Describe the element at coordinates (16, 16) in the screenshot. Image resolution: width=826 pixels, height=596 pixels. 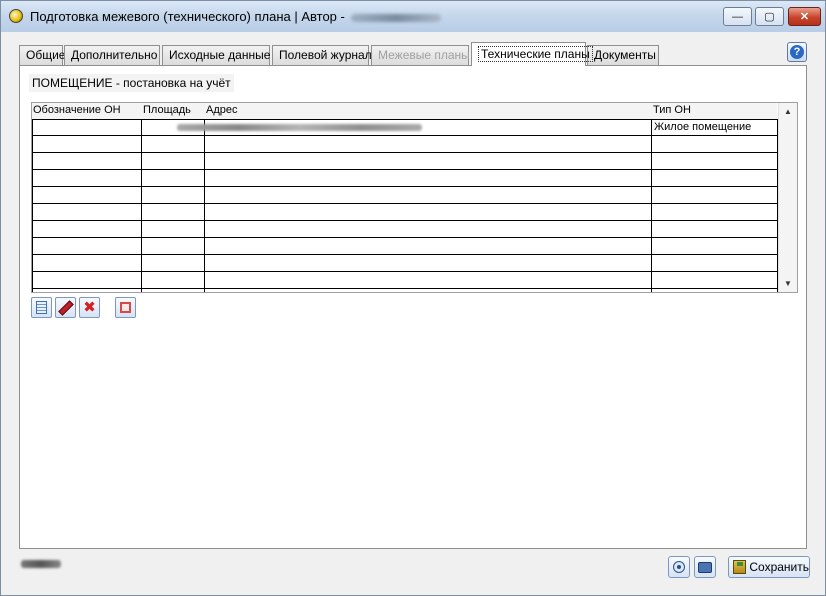
I see `app-icon` at that location.